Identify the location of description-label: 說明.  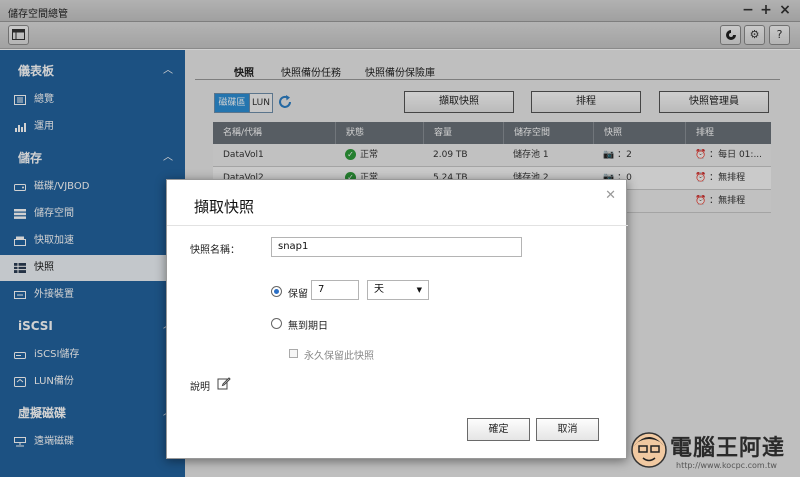
(200, 387).